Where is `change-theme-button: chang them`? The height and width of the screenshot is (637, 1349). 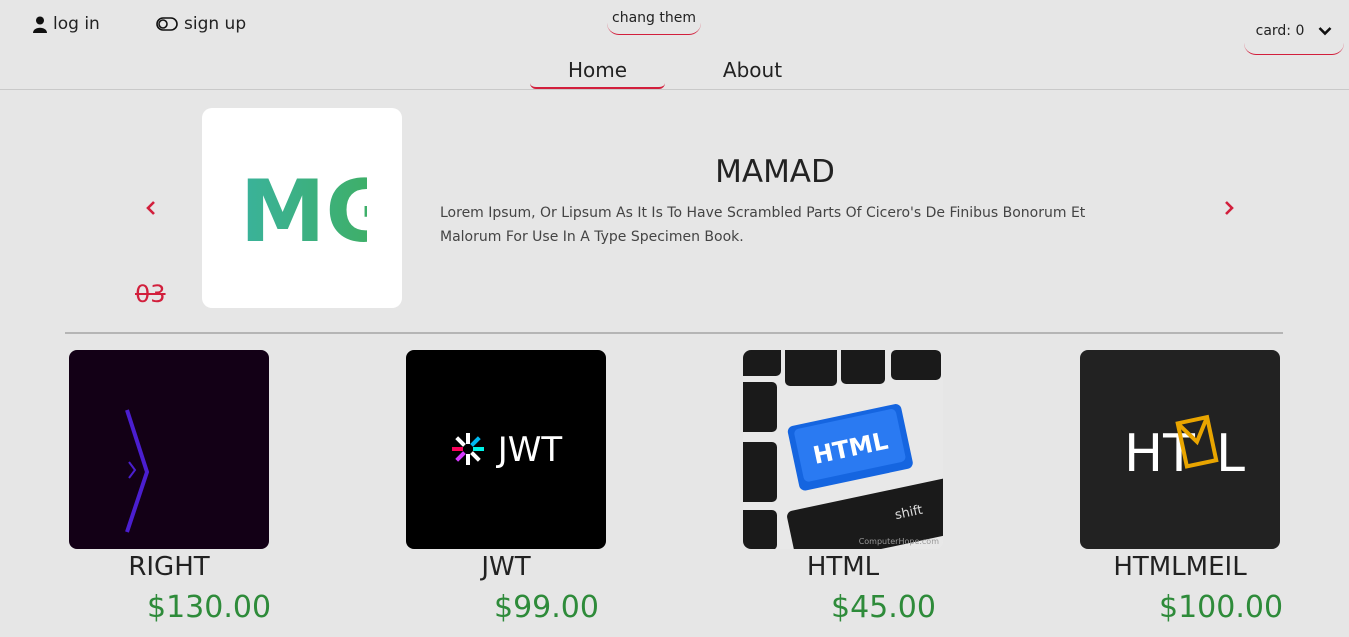 change-theme-button: chang them is located at coordinates (654, 20).